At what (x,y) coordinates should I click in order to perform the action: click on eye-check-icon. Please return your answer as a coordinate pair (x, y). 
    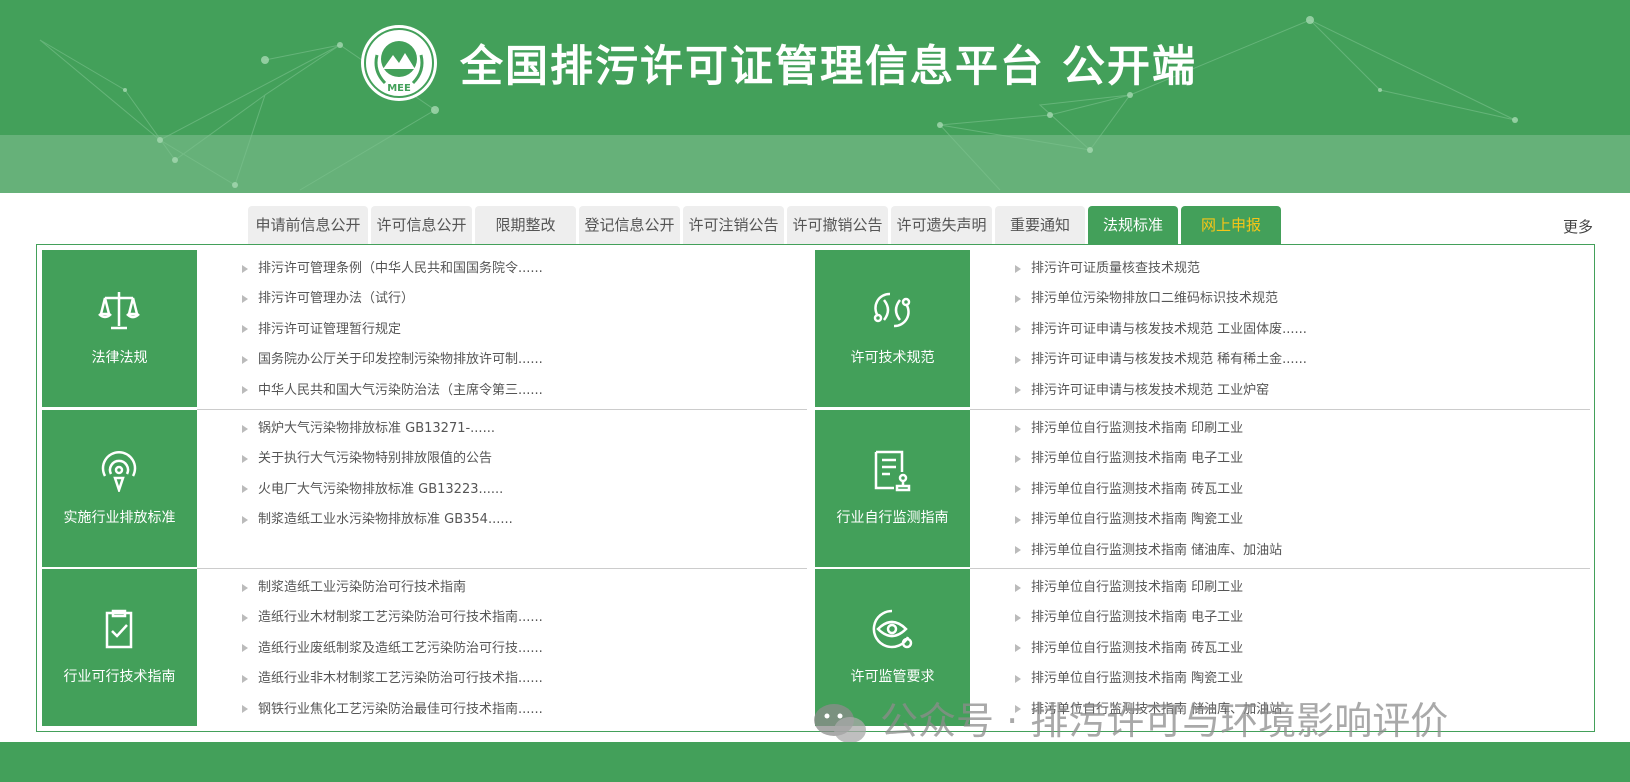
    Looking at the image, I should click on (892, 629).